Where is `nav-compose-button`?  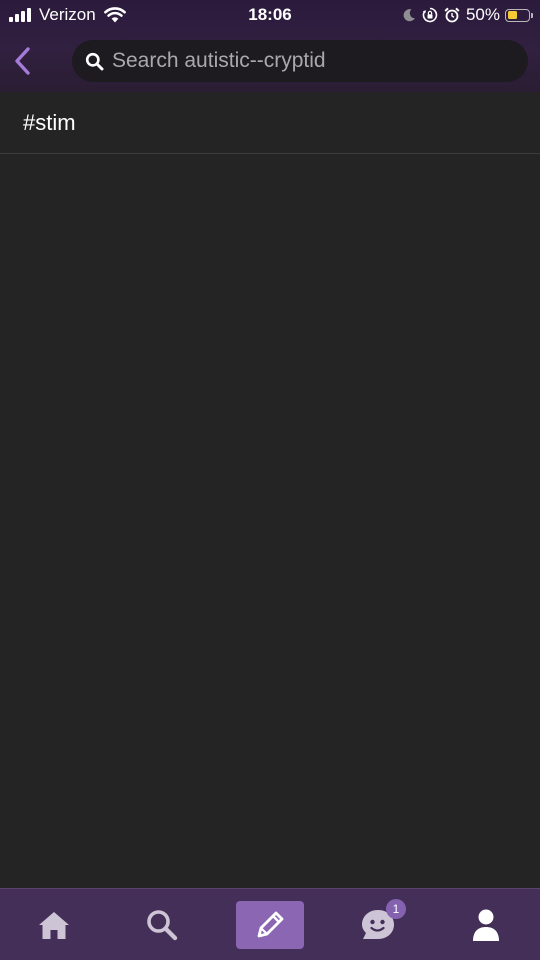
nav-compose-button is located at coordinates (270, 925).